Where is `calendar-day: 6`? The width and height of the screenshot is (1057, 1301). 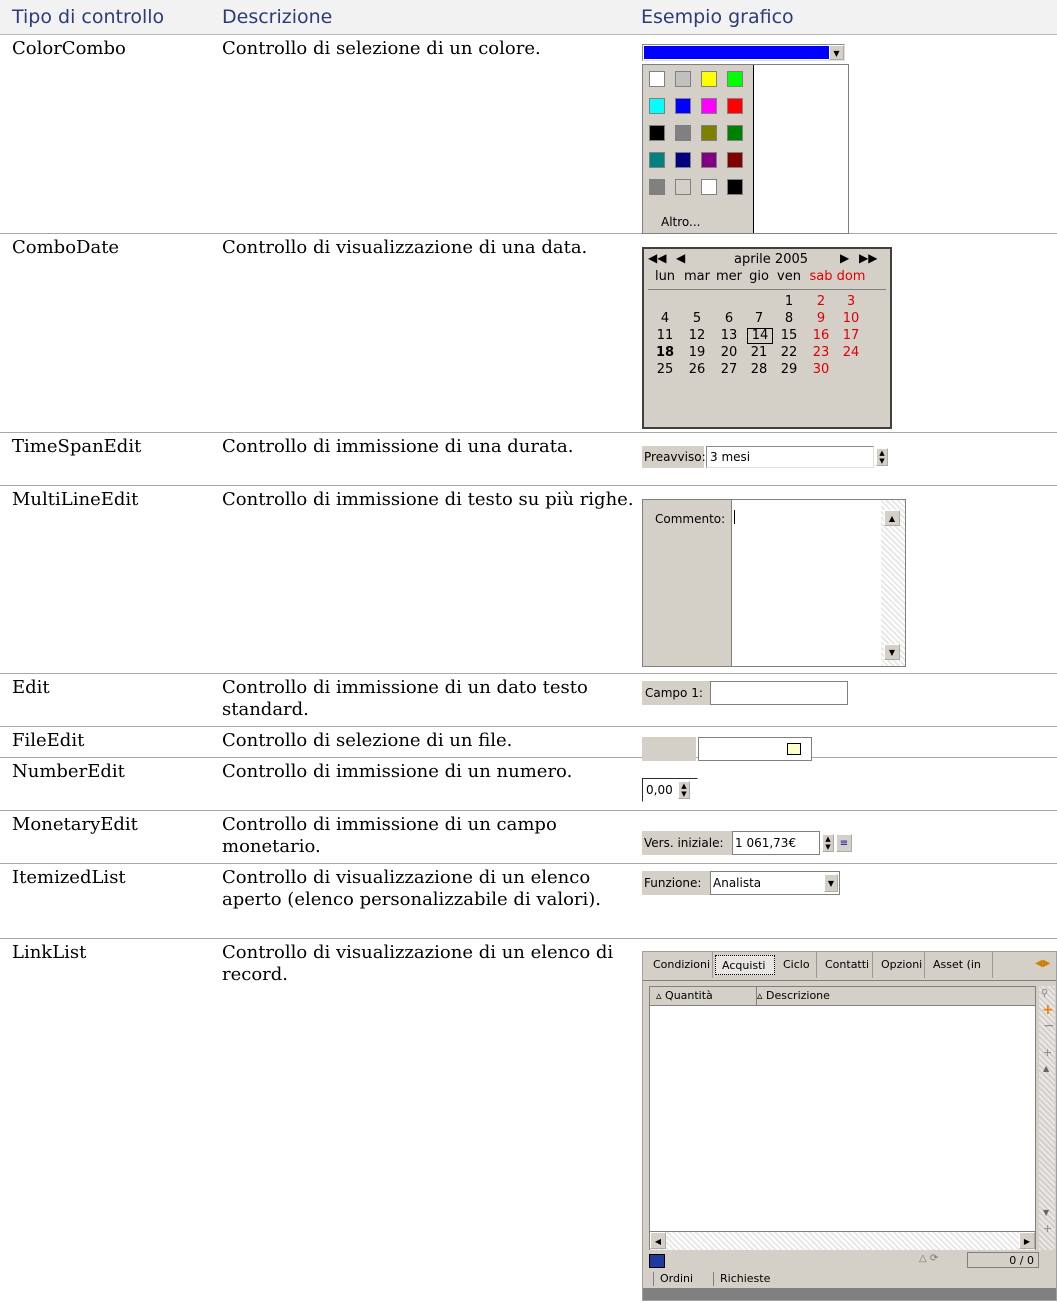
calendar-day: 6 is located at coordinates (729, 318).